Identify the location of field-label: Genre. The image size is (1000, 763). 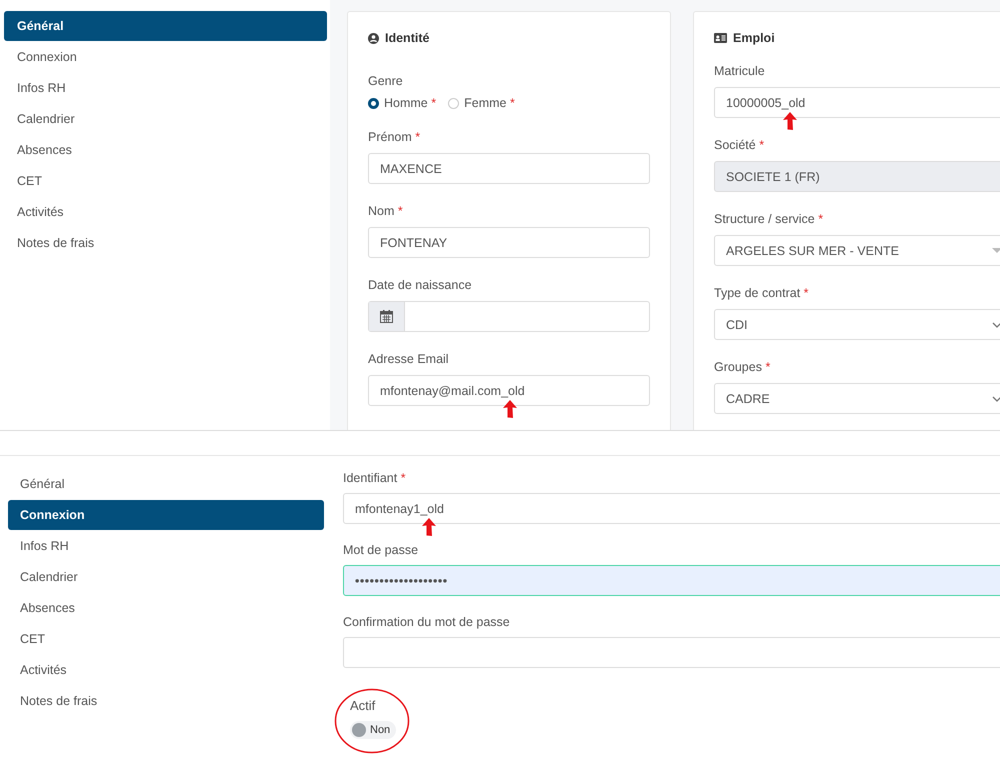
(386, 81).